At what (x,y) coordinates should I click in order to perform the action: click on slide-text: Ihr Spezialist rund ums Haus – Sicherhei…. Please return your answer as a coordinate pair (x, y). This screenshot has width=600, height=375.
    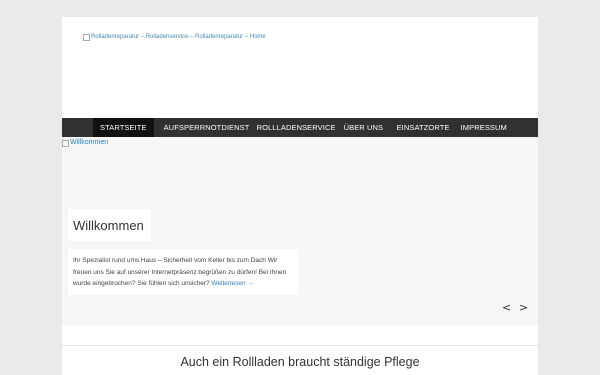
    Looking at the image, I should click on (180, 272).